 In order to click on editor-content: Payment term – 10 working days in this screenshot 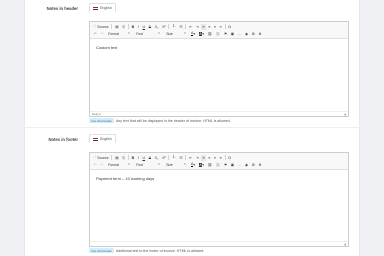, I will do `click(219, 178)`.